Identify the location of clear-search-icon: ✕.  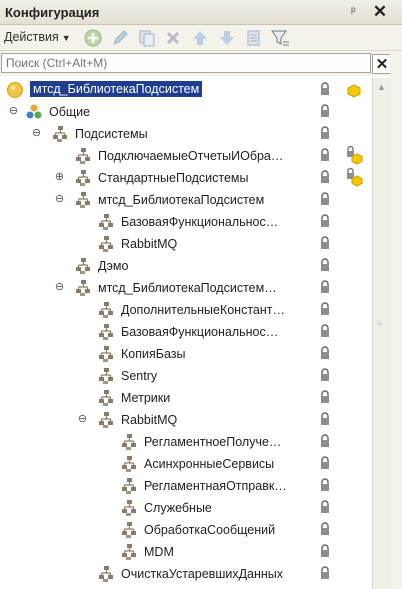
(382, 64).